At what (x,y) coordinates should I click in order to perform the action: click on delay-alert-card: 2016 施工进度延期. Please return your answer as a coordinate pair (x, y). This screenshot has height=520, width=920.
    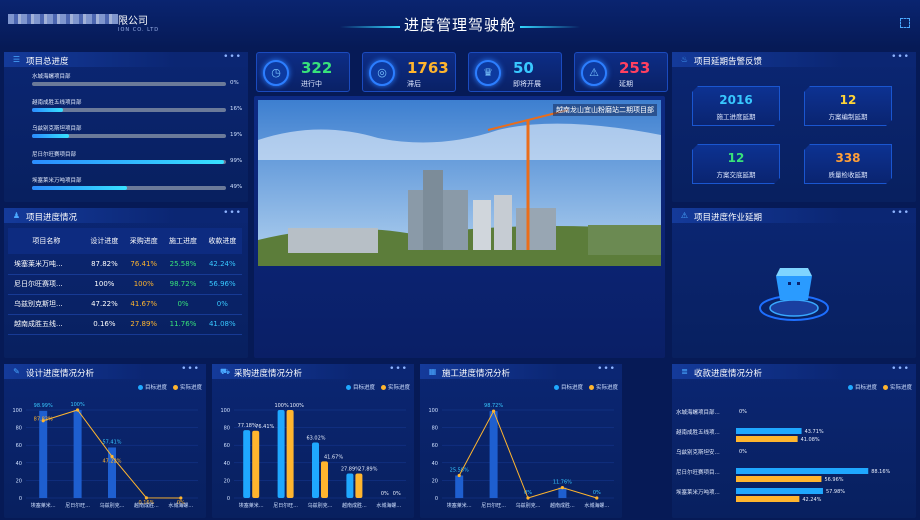
    Looking at the image, I should click on (736, 106).